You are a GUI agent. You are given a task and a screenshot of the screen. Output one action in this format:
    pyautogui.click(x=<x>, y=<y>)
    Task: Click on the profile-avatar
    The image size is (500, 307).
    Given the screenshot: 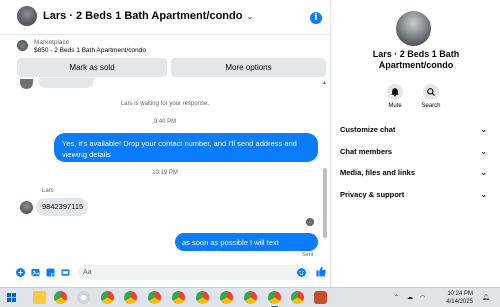 What is the action you would take?
    pyautogui.click(x=413, y=28)
    